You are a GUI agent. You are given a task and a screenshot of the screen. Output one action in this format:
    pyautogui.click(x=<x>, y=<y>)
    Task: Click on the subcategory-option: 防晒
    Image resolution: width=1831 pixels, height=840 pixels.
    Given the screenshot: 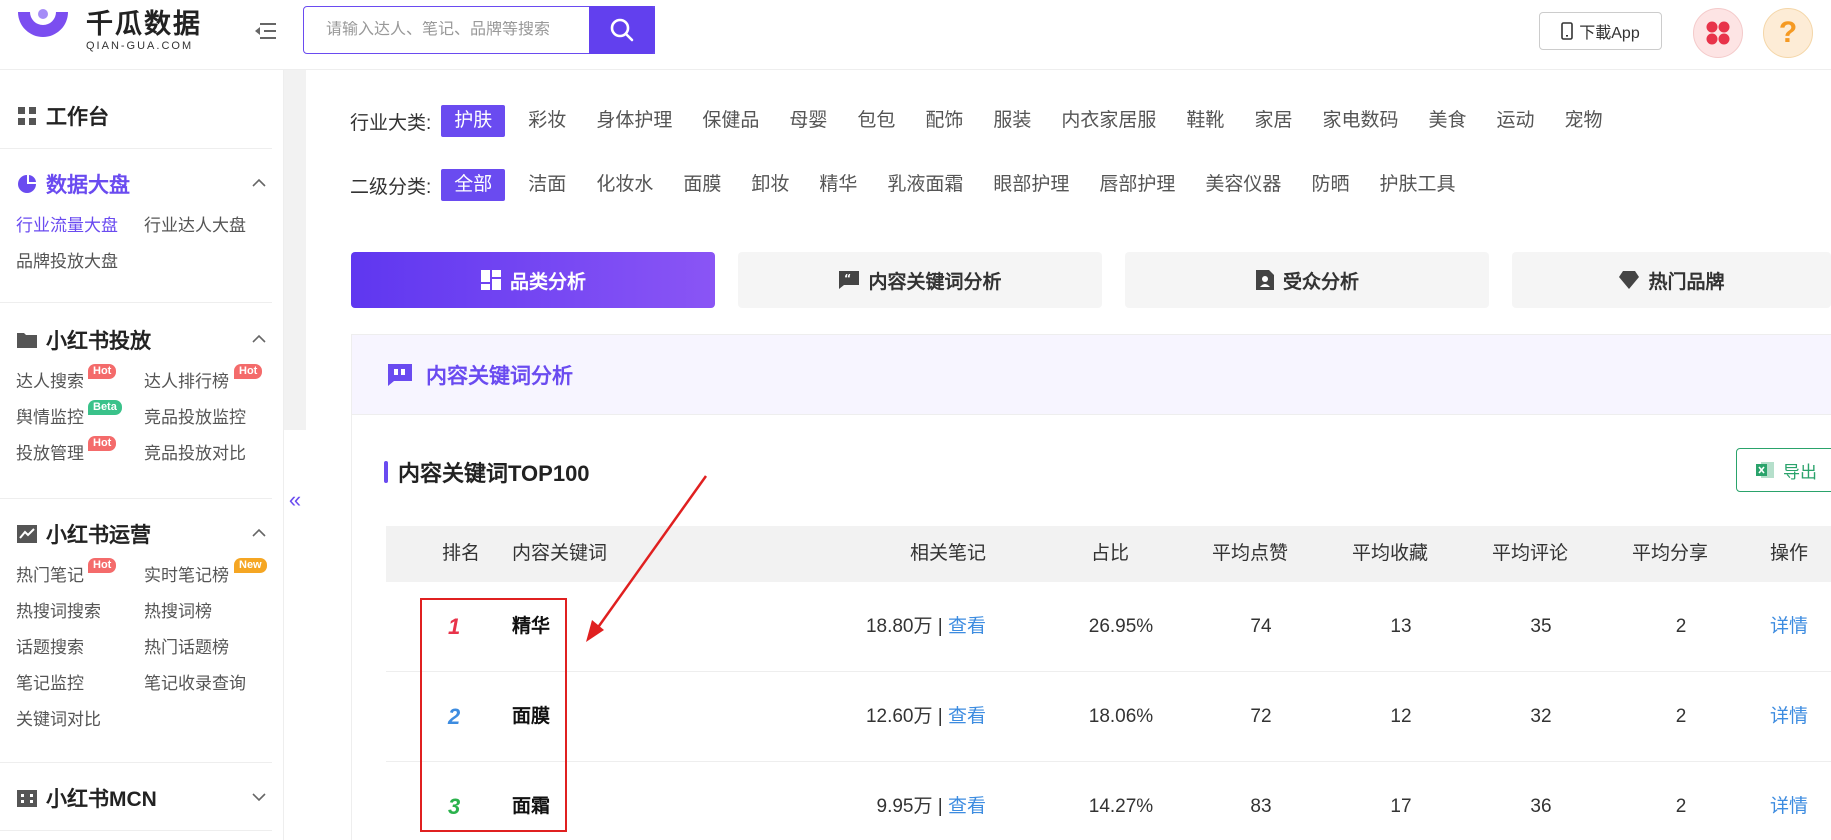 What is the action you would take?
    pyautogui.click(x=1330, y=185)
    